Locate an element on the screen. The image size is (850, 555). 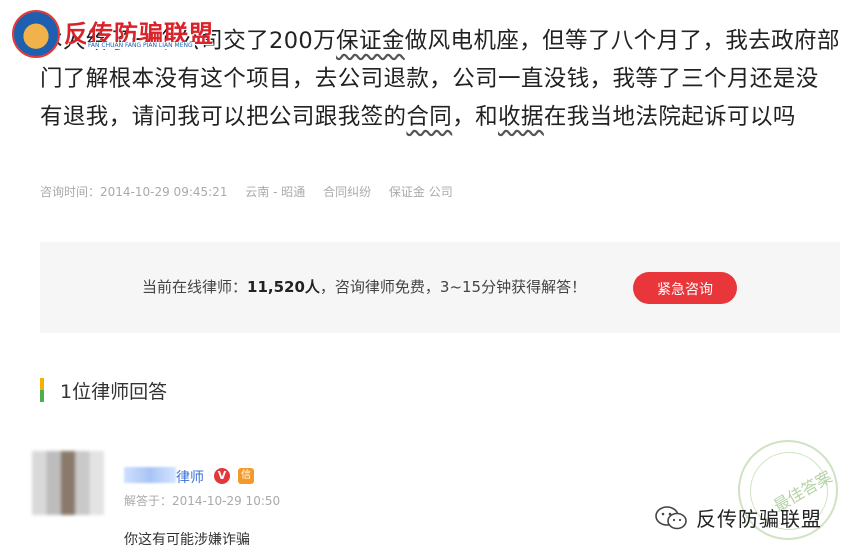
wechat-account-name: 反传防骗联盟 is located at coordinates (759, 519).